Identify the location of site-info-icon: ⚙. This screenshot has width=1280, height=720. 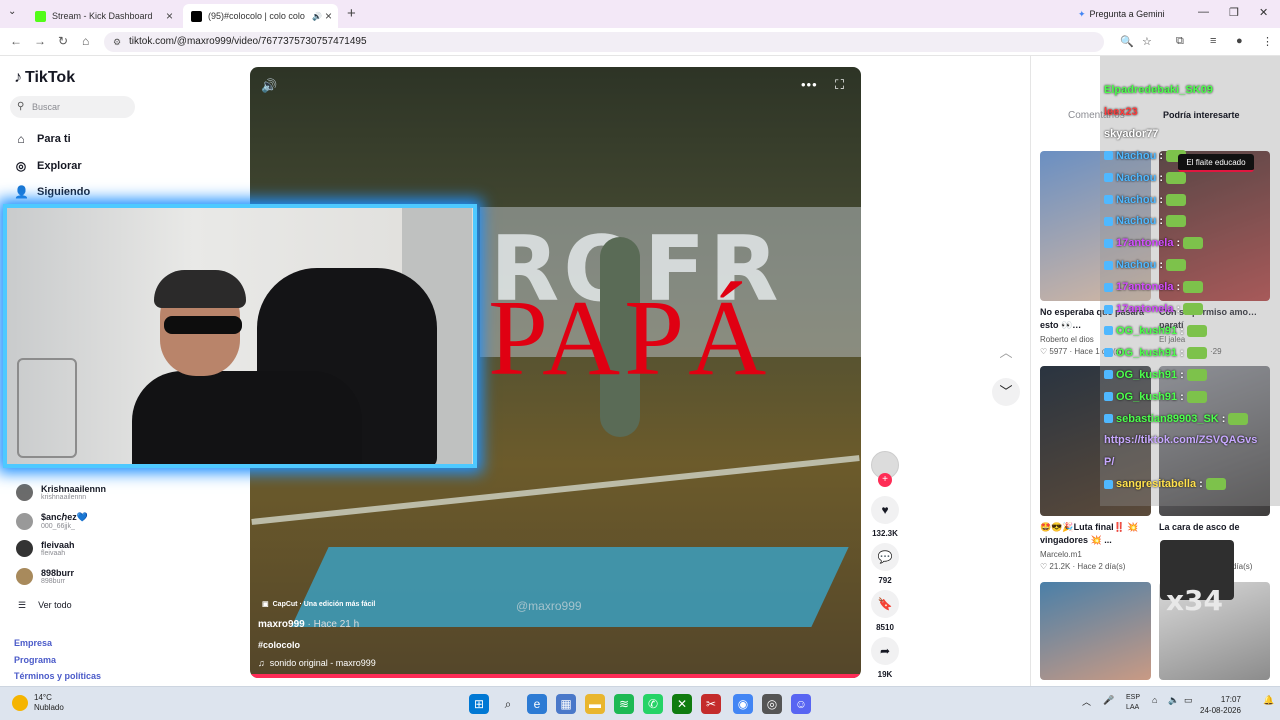
(117, 42).